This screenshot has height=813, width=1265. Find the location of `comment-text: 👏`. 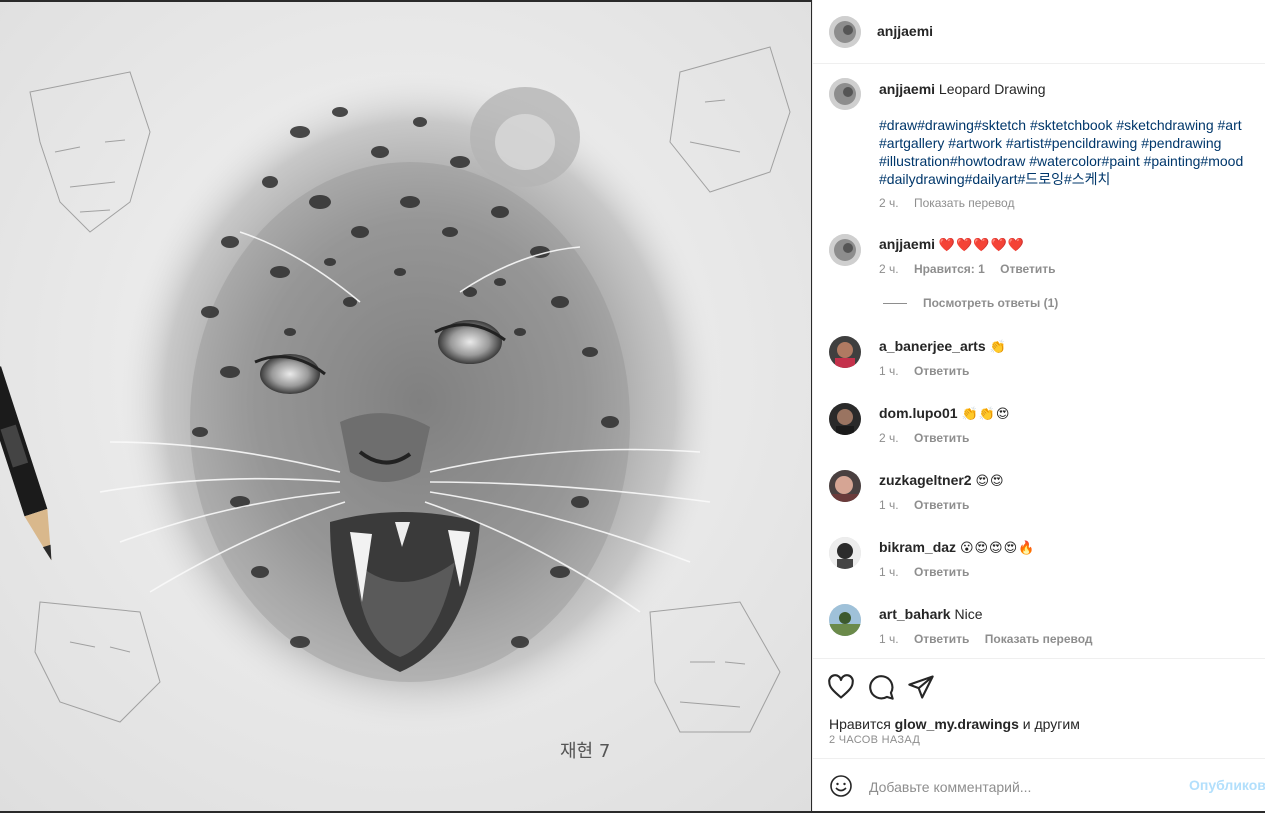

comment-text: 👏 is located at coordinates (998, 346).